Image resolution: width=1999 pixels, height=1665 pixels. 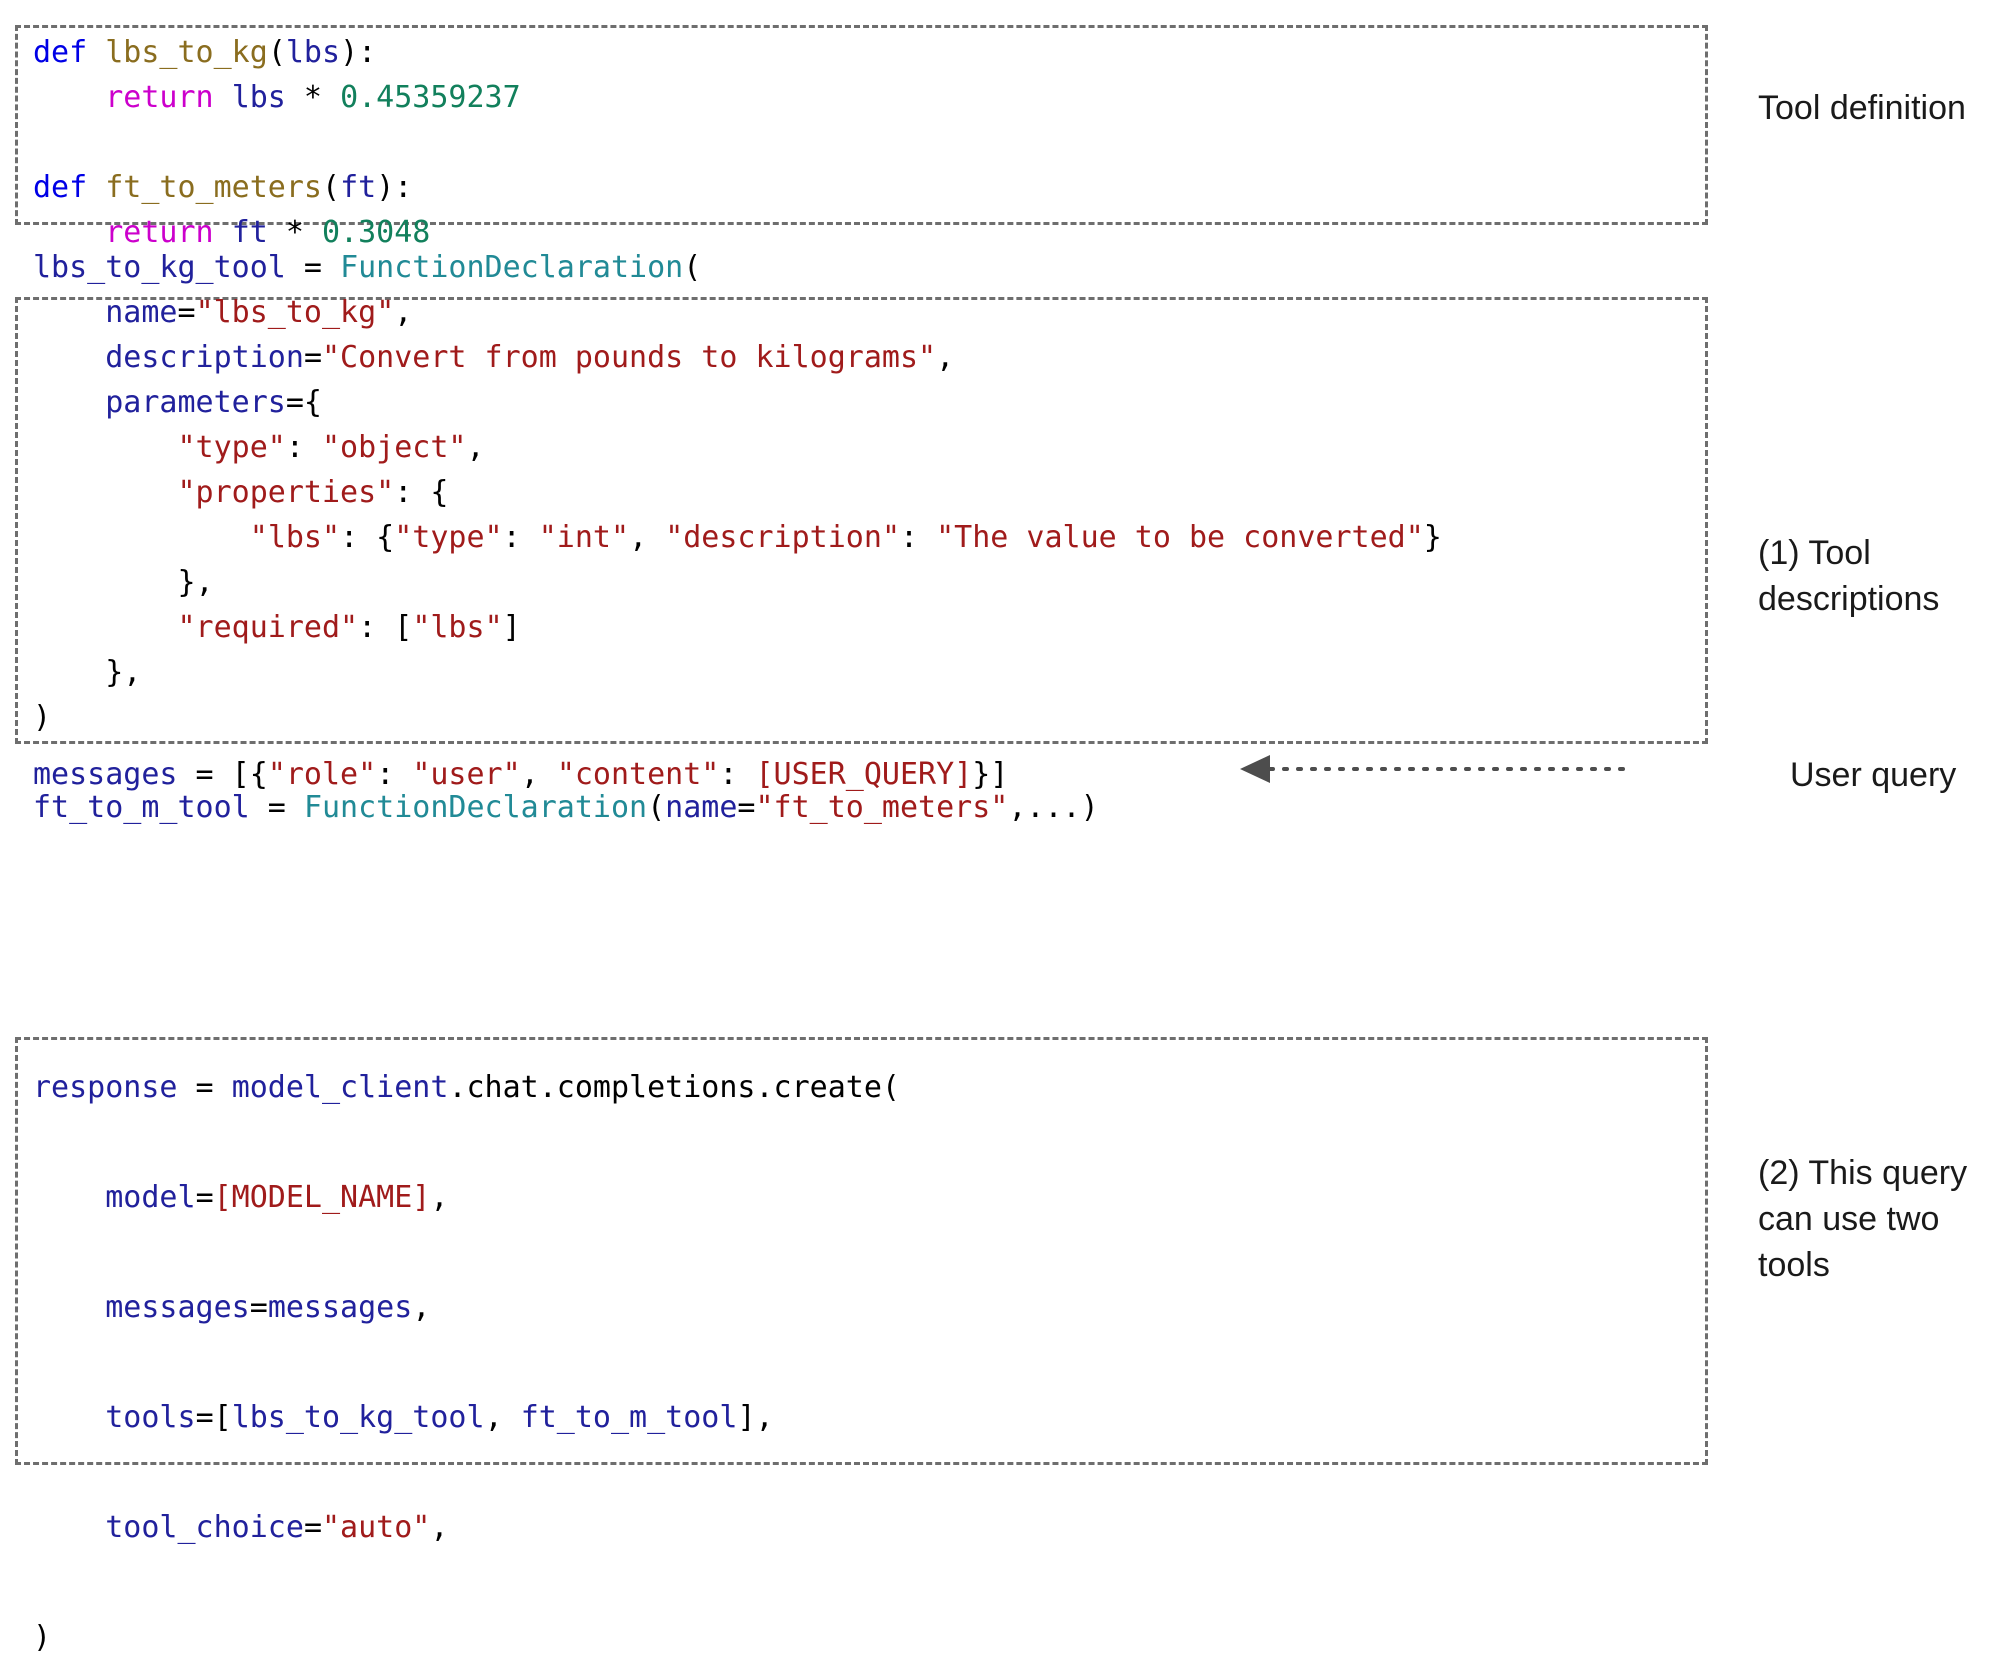 I want to click on token-converted-description: "The value to be converted", so click(x=1180, y=537).